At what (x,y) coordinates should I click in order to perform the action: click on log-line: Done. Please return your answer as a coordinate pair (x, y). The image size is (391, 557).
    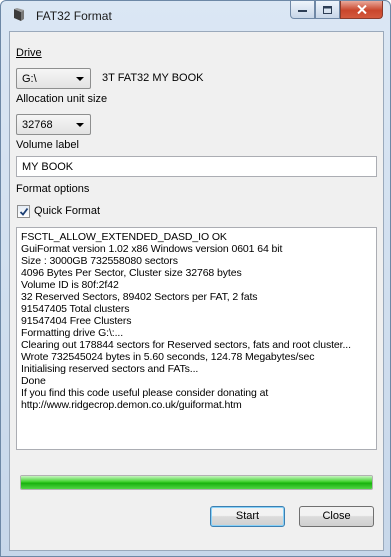
    Looking at the image, I should click on (33, 381).